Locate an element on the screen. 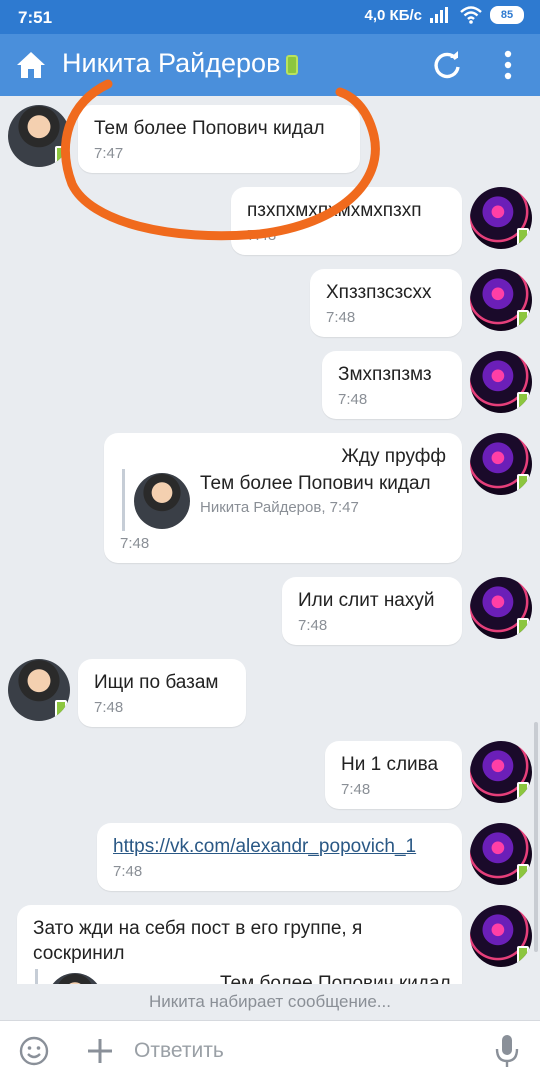 The width and height of the screenshot is (540, 1080). reply-input is located at coordinates (299, 1051).